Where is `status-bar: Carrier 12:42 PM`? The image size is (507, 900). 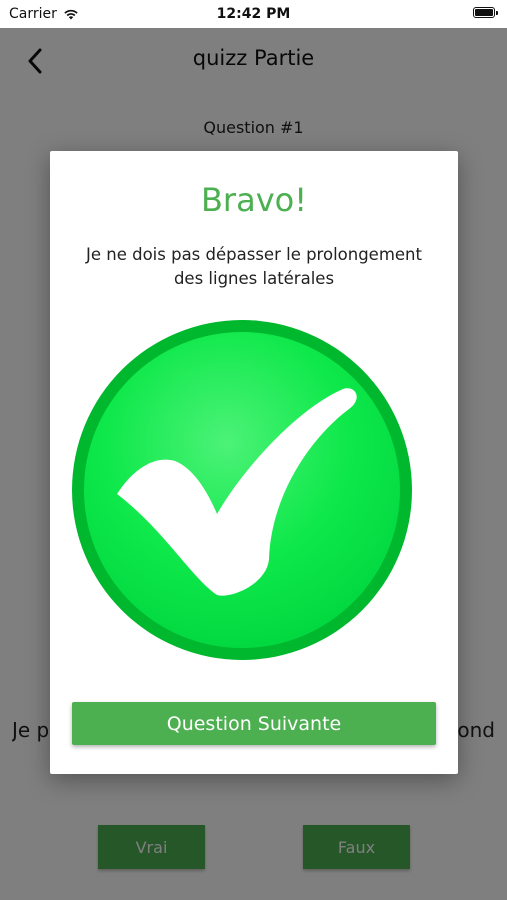
status-bar: Carrier 12:42 PM is located at coordinates (253, 14).